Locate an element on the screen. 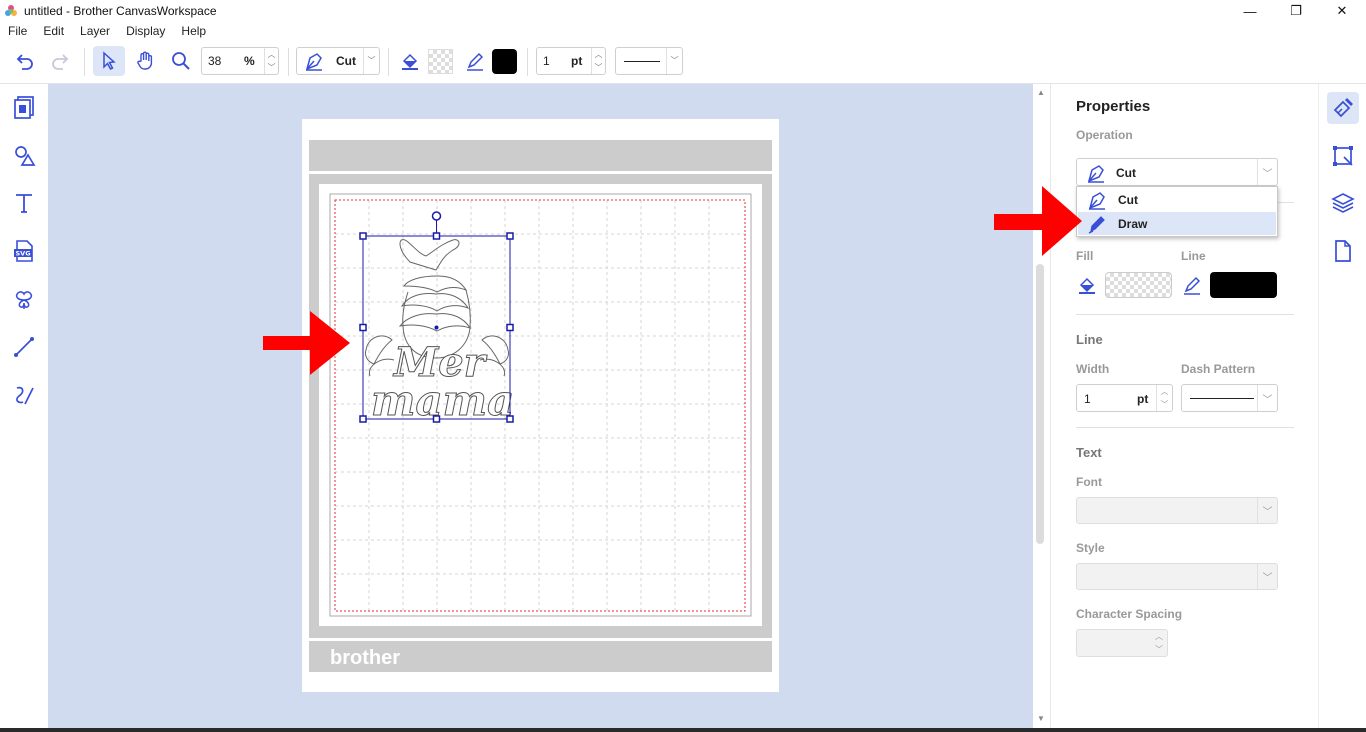 This screenshot has width=1366, height=732. close-button: ✕ is located at coordinates (1342, 11).